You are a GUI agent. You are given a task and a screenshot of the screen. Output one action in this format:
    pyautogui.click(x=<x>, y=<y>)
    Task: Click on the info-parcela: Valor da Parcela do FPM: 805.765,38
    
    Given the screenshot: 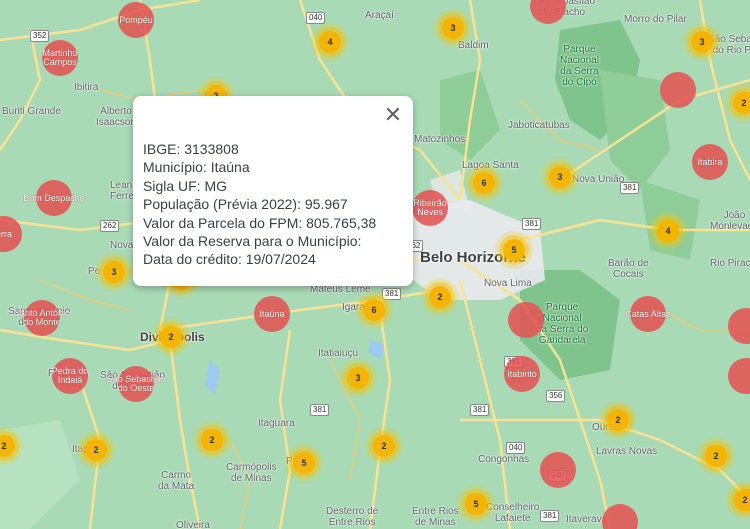 What is the action you would take?
    pyautogui.click(x=260, y=222)
    